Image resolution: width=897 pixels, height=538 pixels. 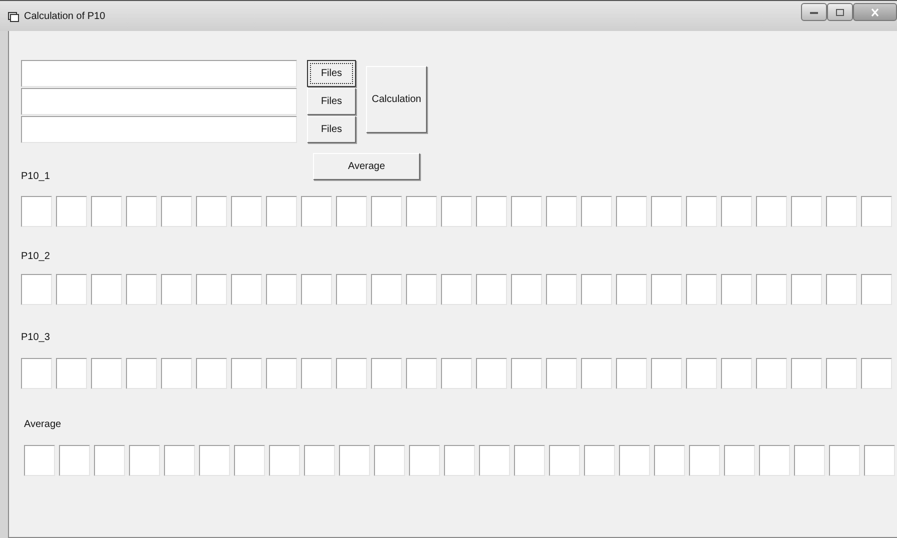 I want to click on average-button: Average, so click(x=366, y=166).